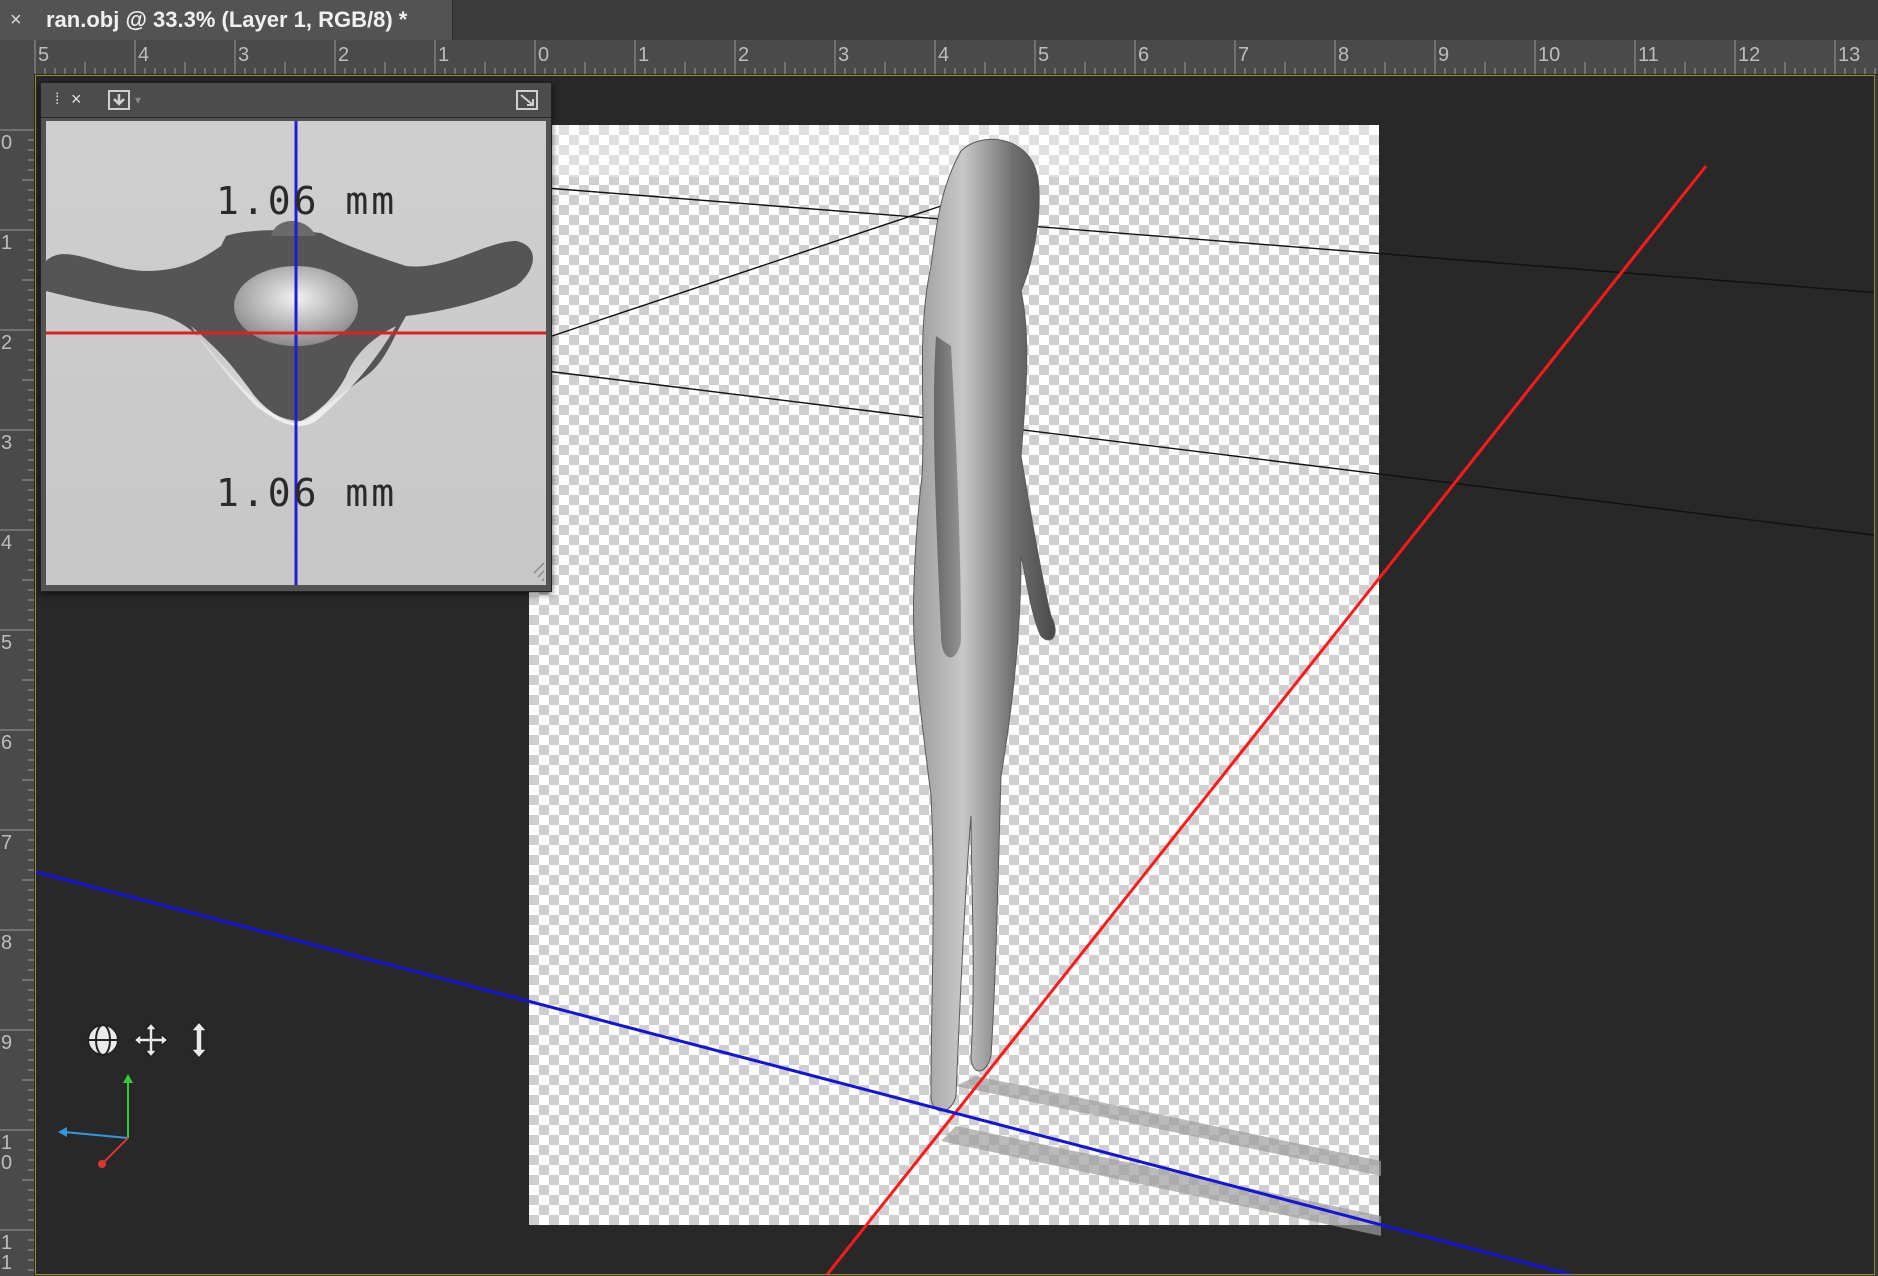 The image size is (1878, 1276). I want to click on document-title: ran.obj @ 33.3% (Layer 1, RGB/8) *, so click(227, 19).